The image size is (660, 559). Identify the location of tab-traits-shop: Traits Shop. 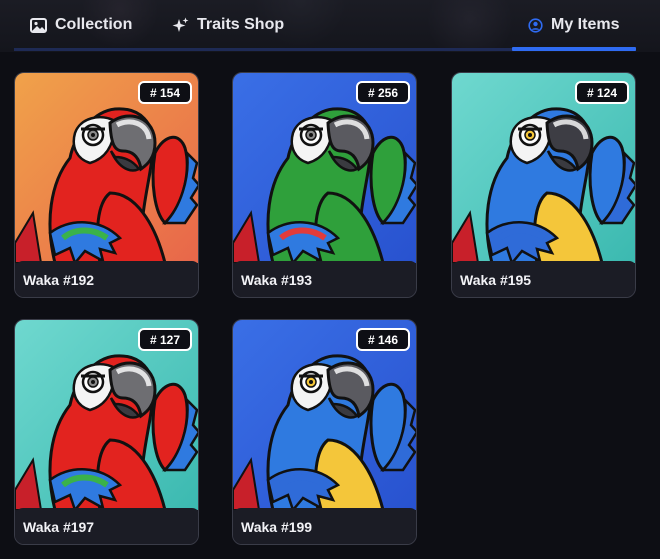
(228, 25).